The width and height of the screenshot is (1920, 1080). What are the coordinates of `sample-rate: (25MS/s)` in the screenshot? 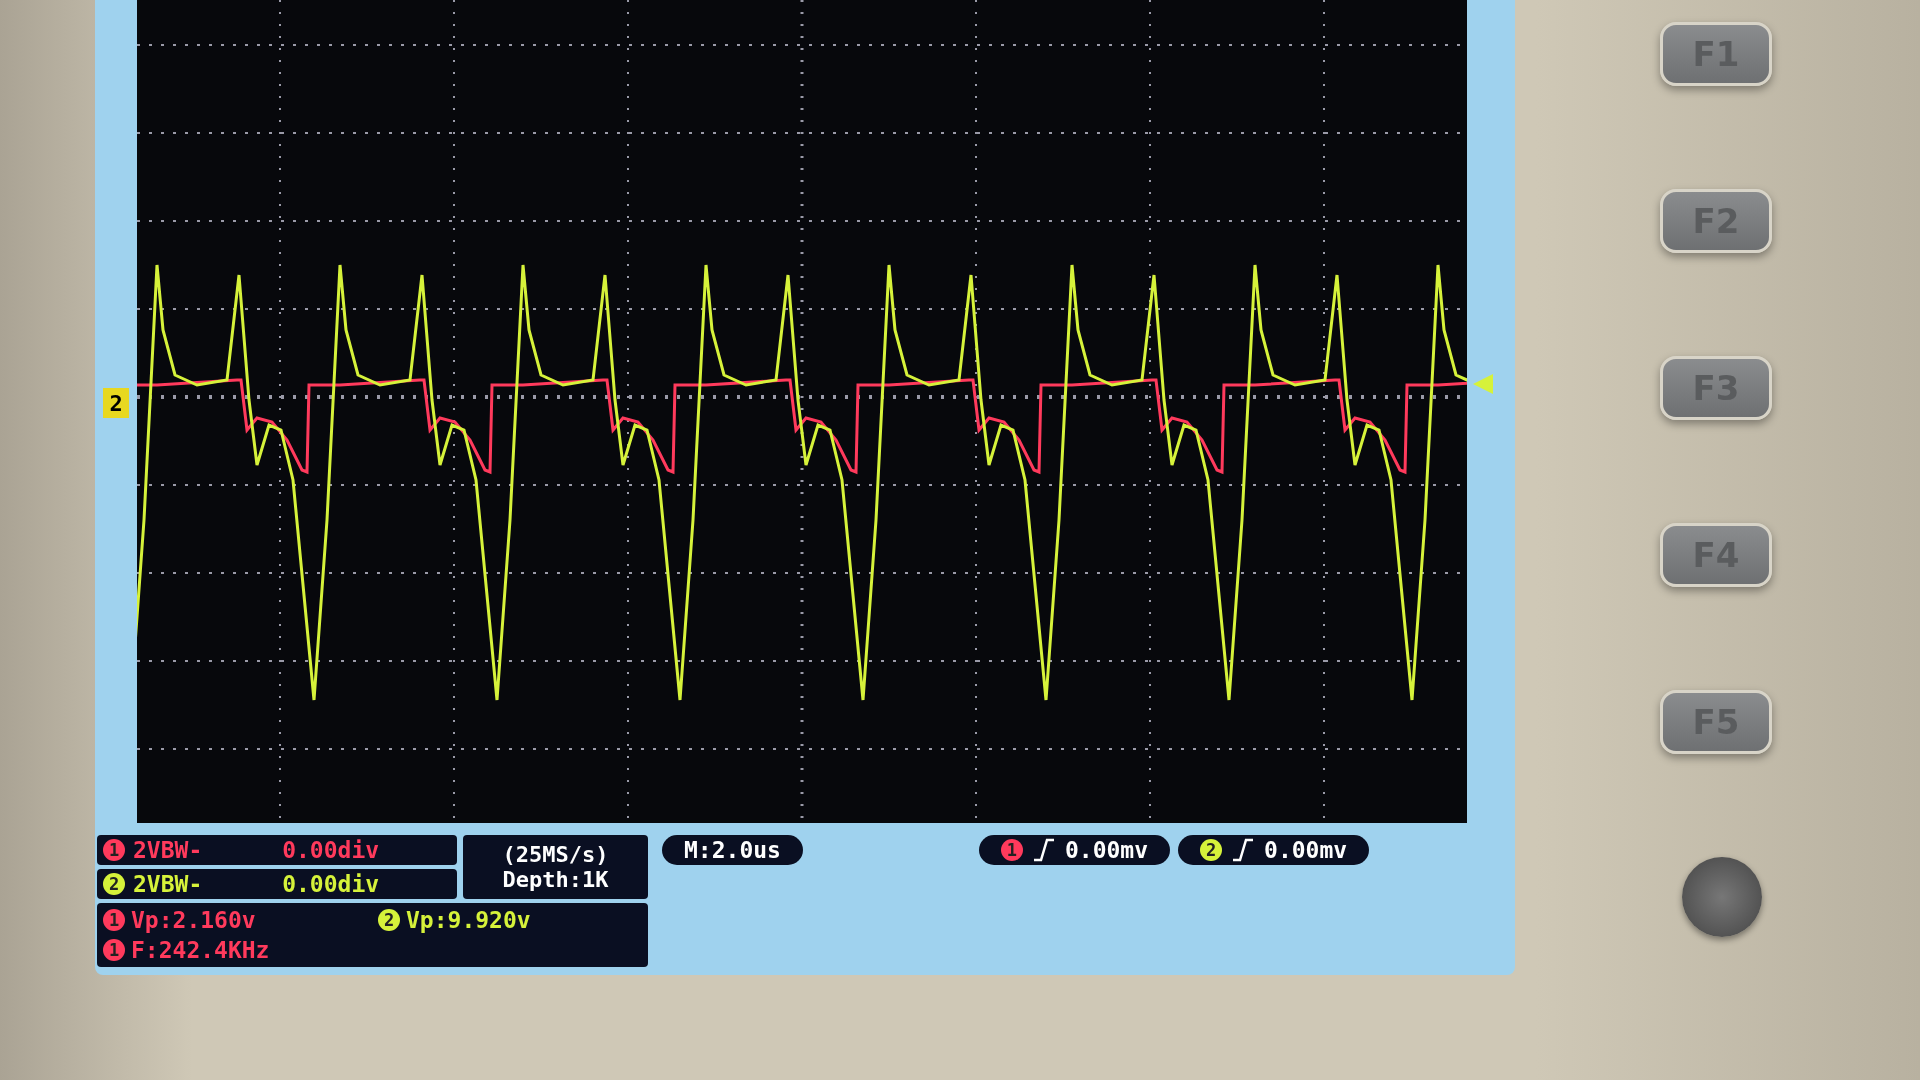 It's located at (555, 854).